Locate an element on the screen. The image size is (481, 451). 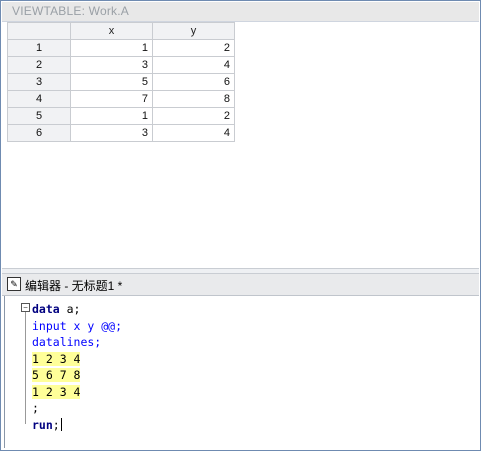
keyword-run: run is located at coordinates (42, 424).